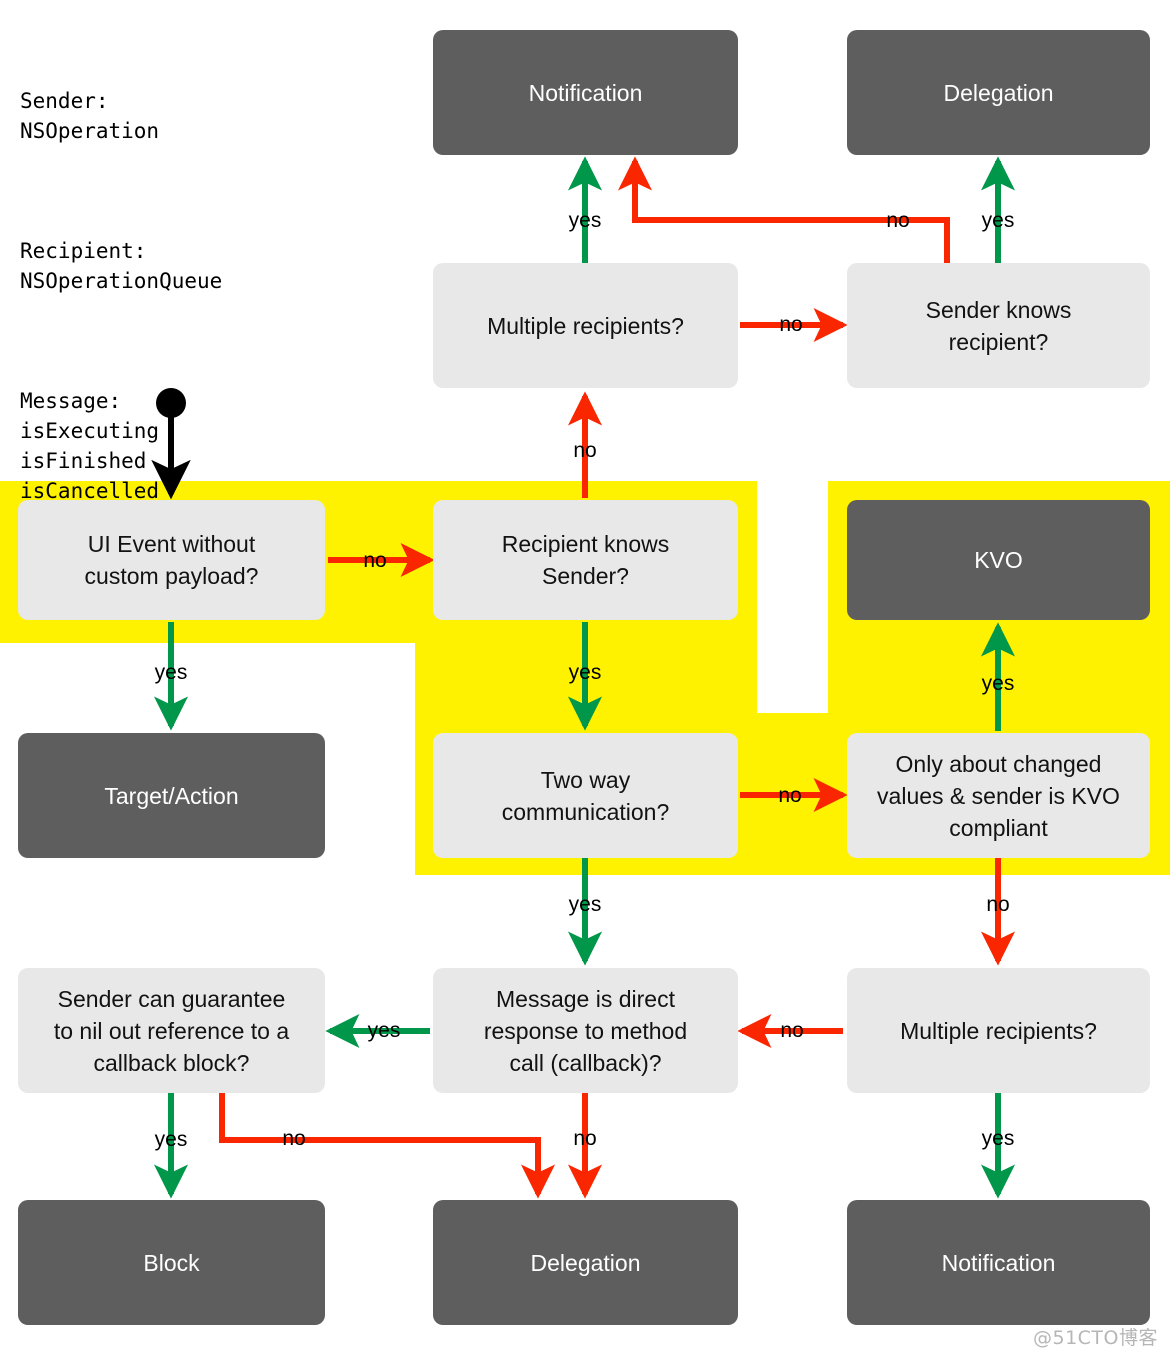  What do you see at coordinates (171, 672) in the screenshot?
I see `edge-label-yes-ui-event-to-target: yes` at bounding box center [171, 672].